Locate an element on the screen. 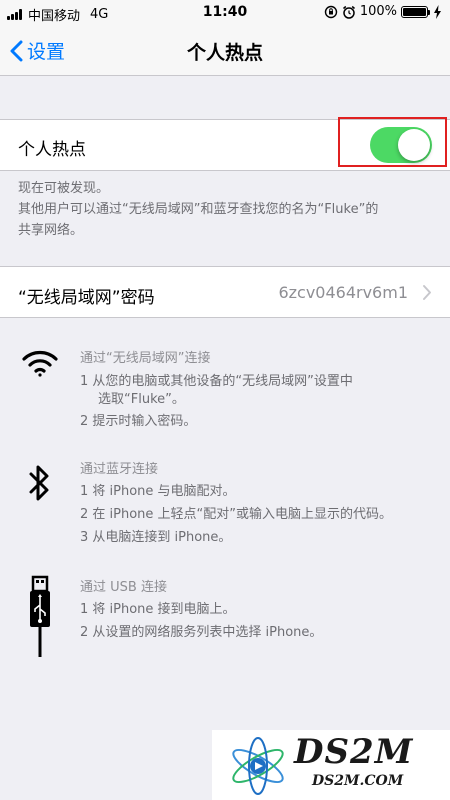  battery-icon is located at coordinates (415, 11).